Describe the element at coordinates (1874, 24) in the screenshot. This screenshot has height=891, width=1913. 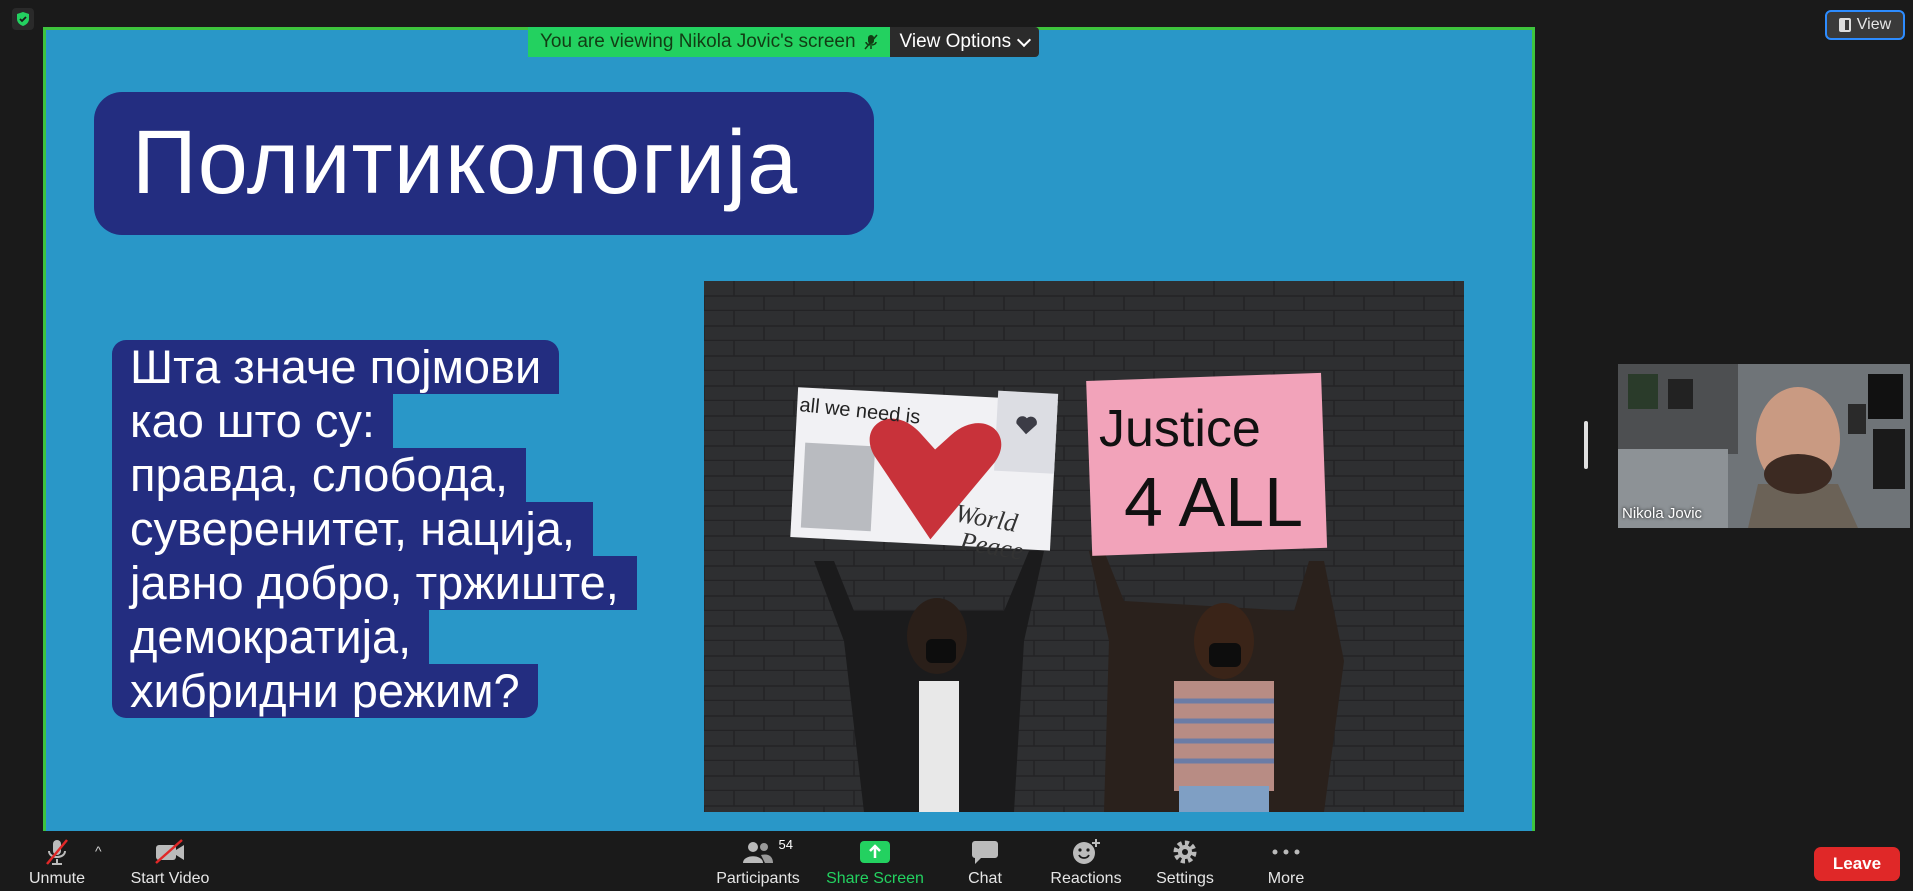
I see `view-button-label: View` at that location.